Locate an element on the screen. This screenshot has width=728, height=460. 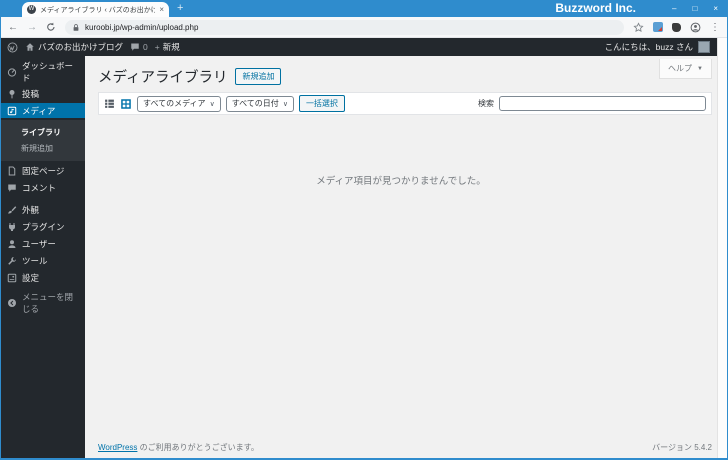
pages-icon is located at coordinates (12, 171).